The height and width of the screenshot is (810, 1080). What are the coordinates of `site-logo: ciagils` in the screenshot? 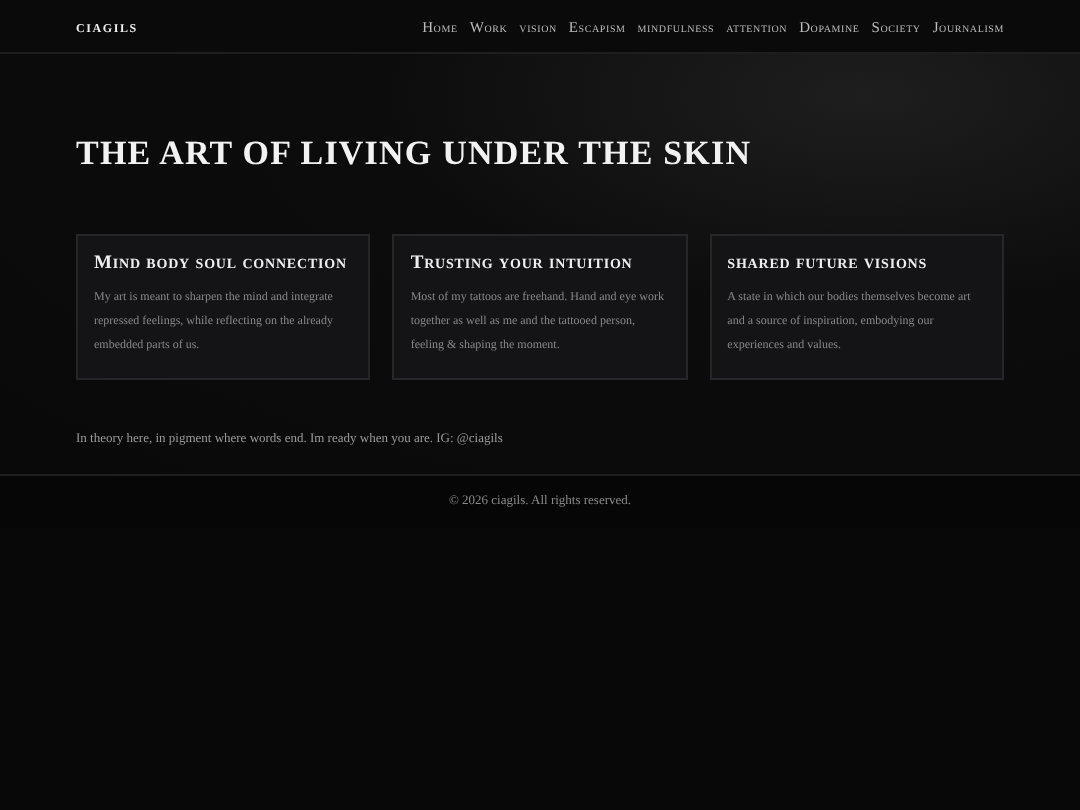 It's located at (107, 26).